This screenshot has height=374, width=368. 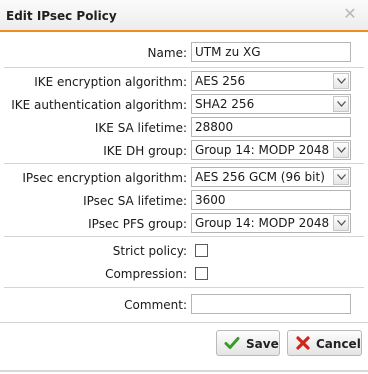 I want to click on strict-policy-label: Strict policy:, so click(x=149, y=251).